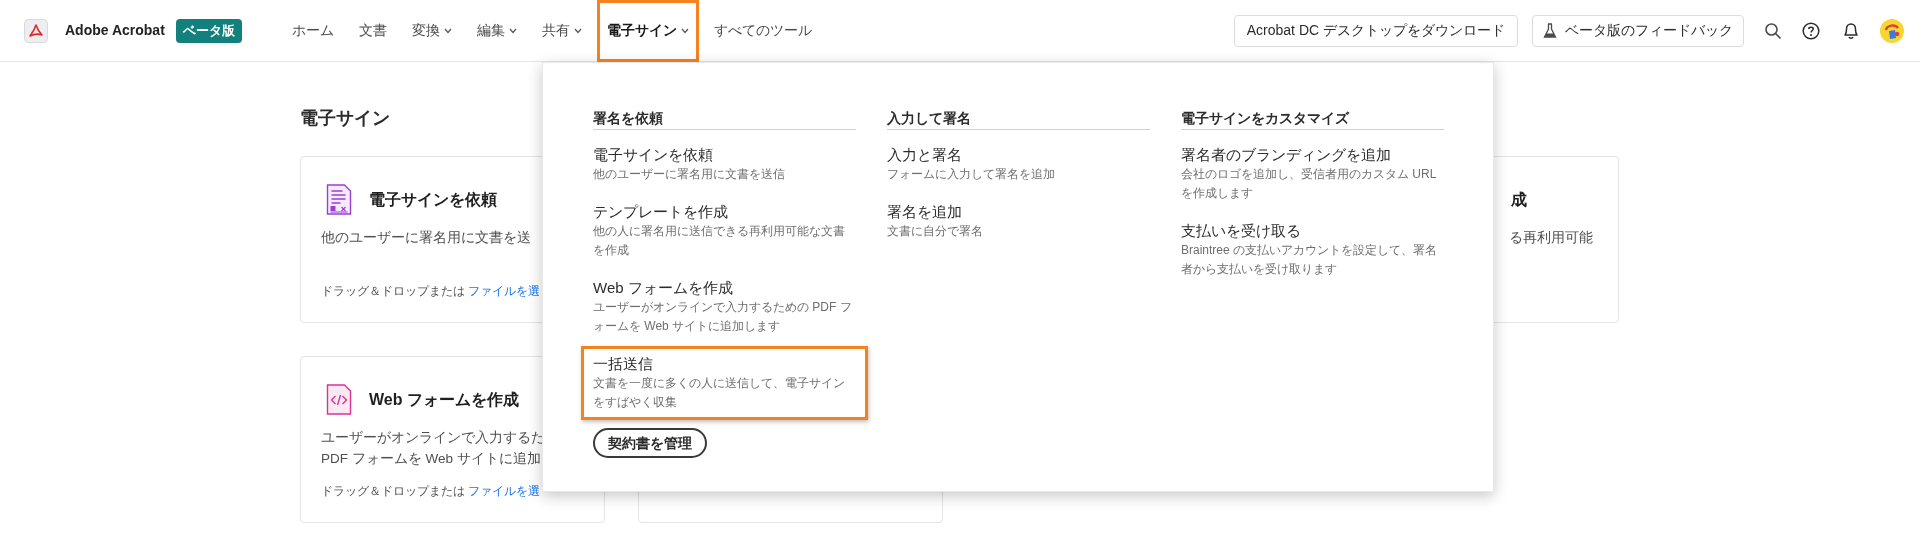 This screenshot has height=560, width=1920. What do you see at coordinates (1375, 30) in the screenshot?
I see `download-button: Acrobat DC デスクトップをダウンロード` at bounding box center [1375, 30].